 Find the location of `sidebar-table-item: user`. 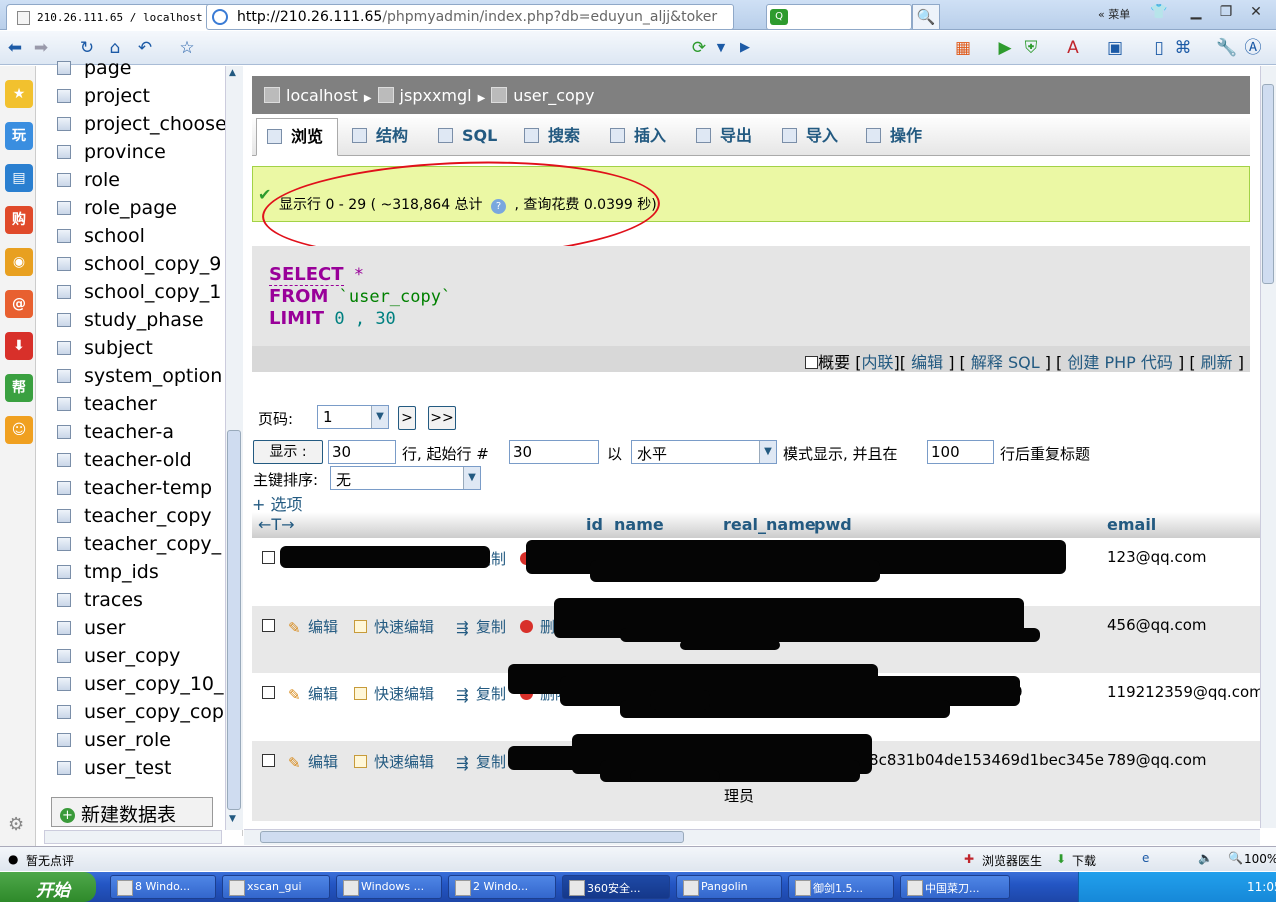

sidebar-table-item: user is located at coordinates (141, 628).